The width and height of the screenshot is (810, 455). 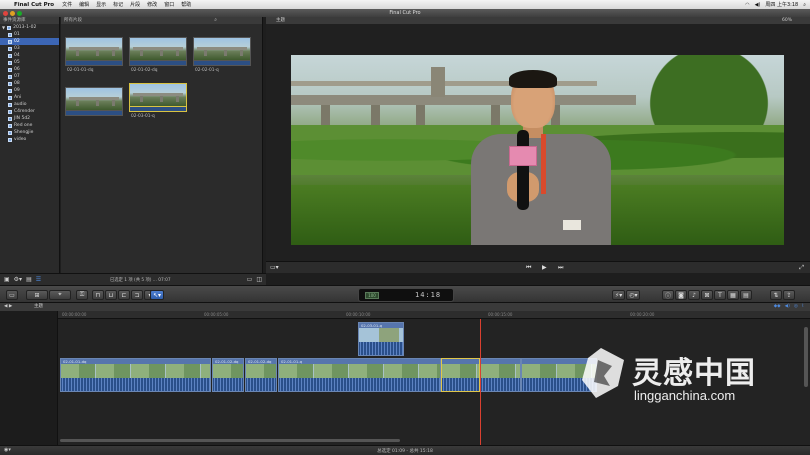 I want to click on timeline-clip: 02-01-01-q, so click(x=359, y=375).